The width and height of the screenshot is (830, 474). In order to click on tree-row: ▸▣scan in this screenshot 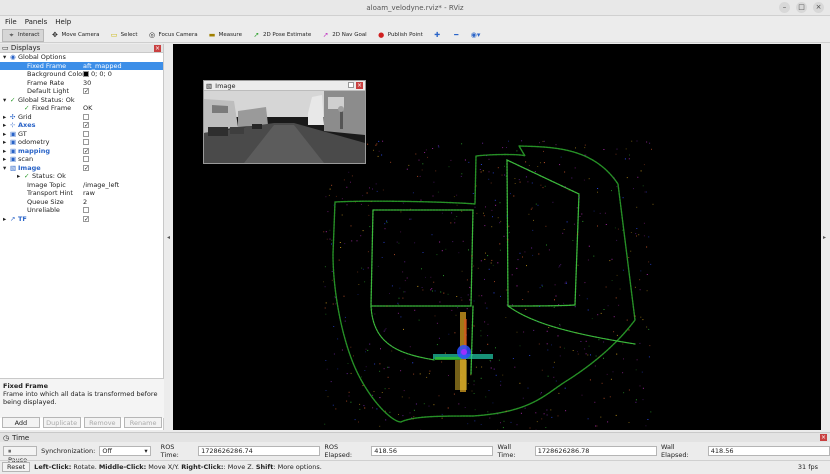, I will do `click(81, 159)`.